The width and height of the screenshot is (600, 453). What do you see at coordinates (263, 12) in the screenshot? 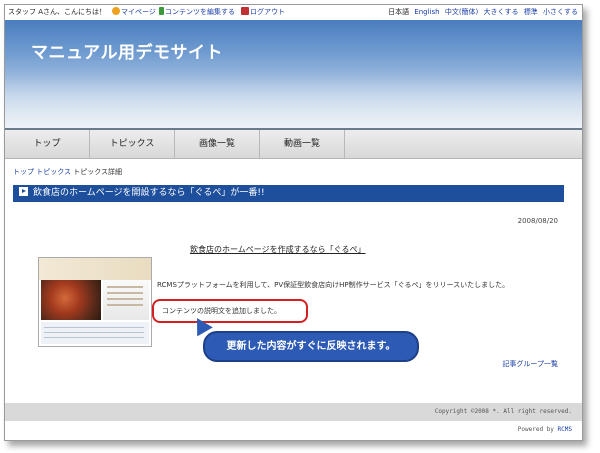
I see `logout-link: ログアウト` at bounding box center [263, 12].